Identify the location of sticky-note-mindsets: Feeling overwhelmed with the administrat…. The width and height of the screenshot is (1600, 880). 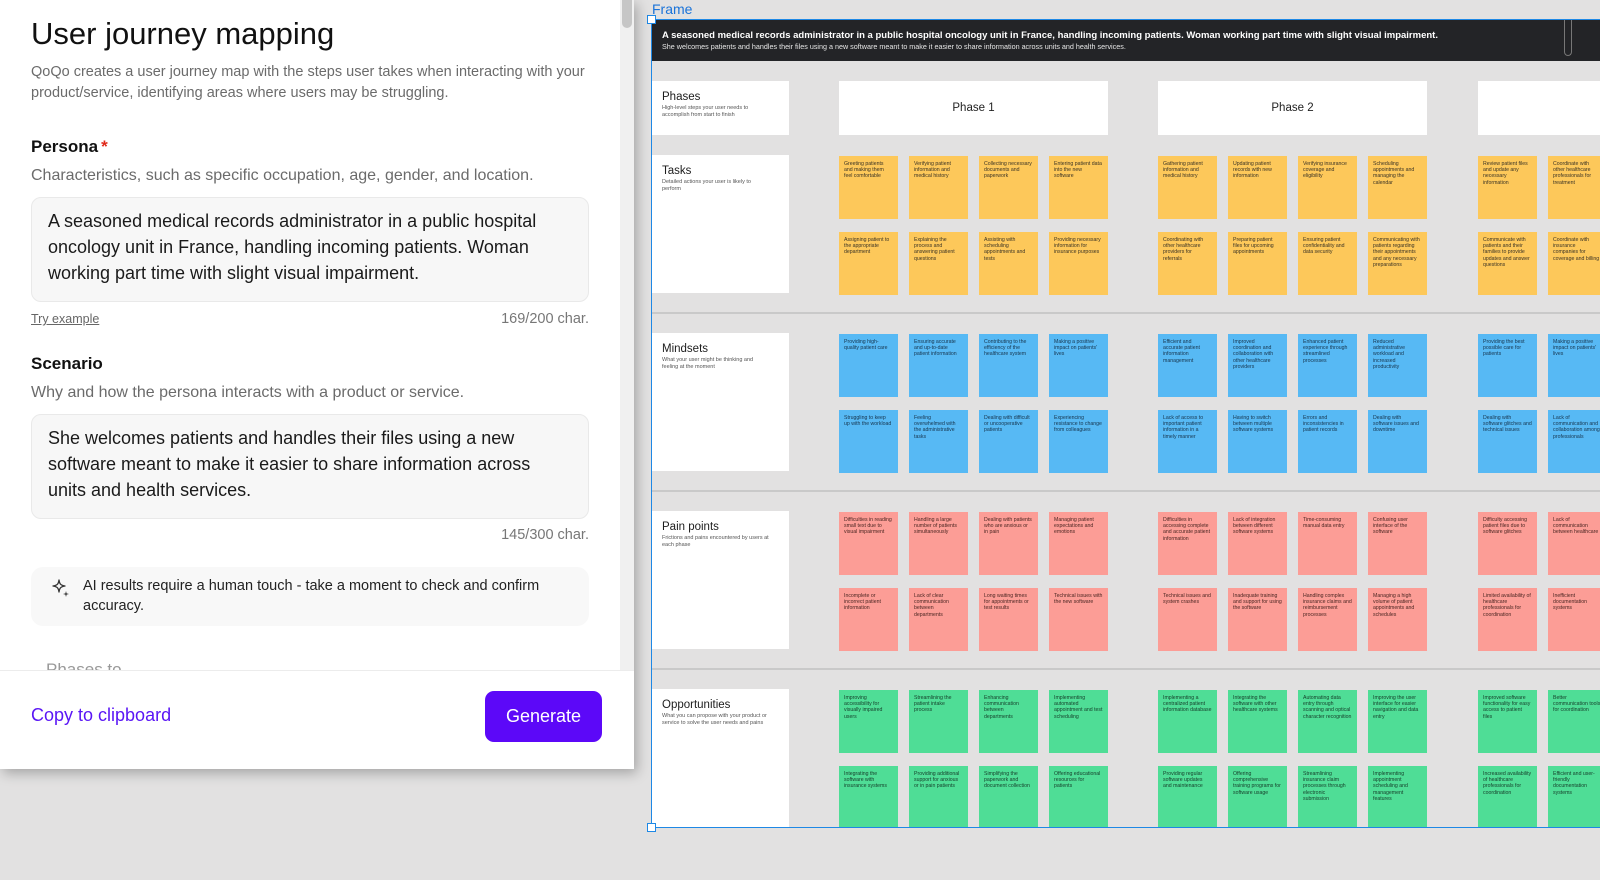
(938, 441).